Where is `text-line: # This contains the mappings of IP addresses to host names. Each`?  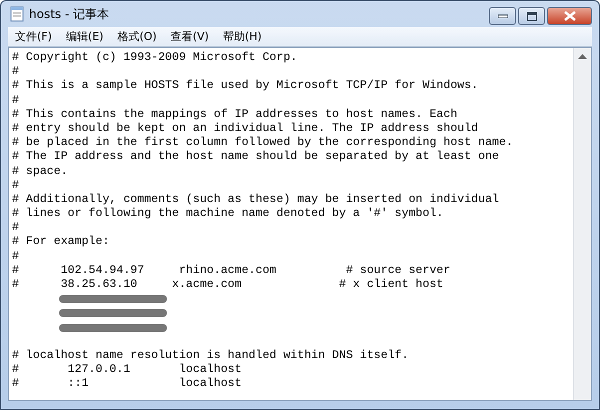
text-line: # This contains the mappings of IP addresses to host names. Each is located at coordinates (235, 115).